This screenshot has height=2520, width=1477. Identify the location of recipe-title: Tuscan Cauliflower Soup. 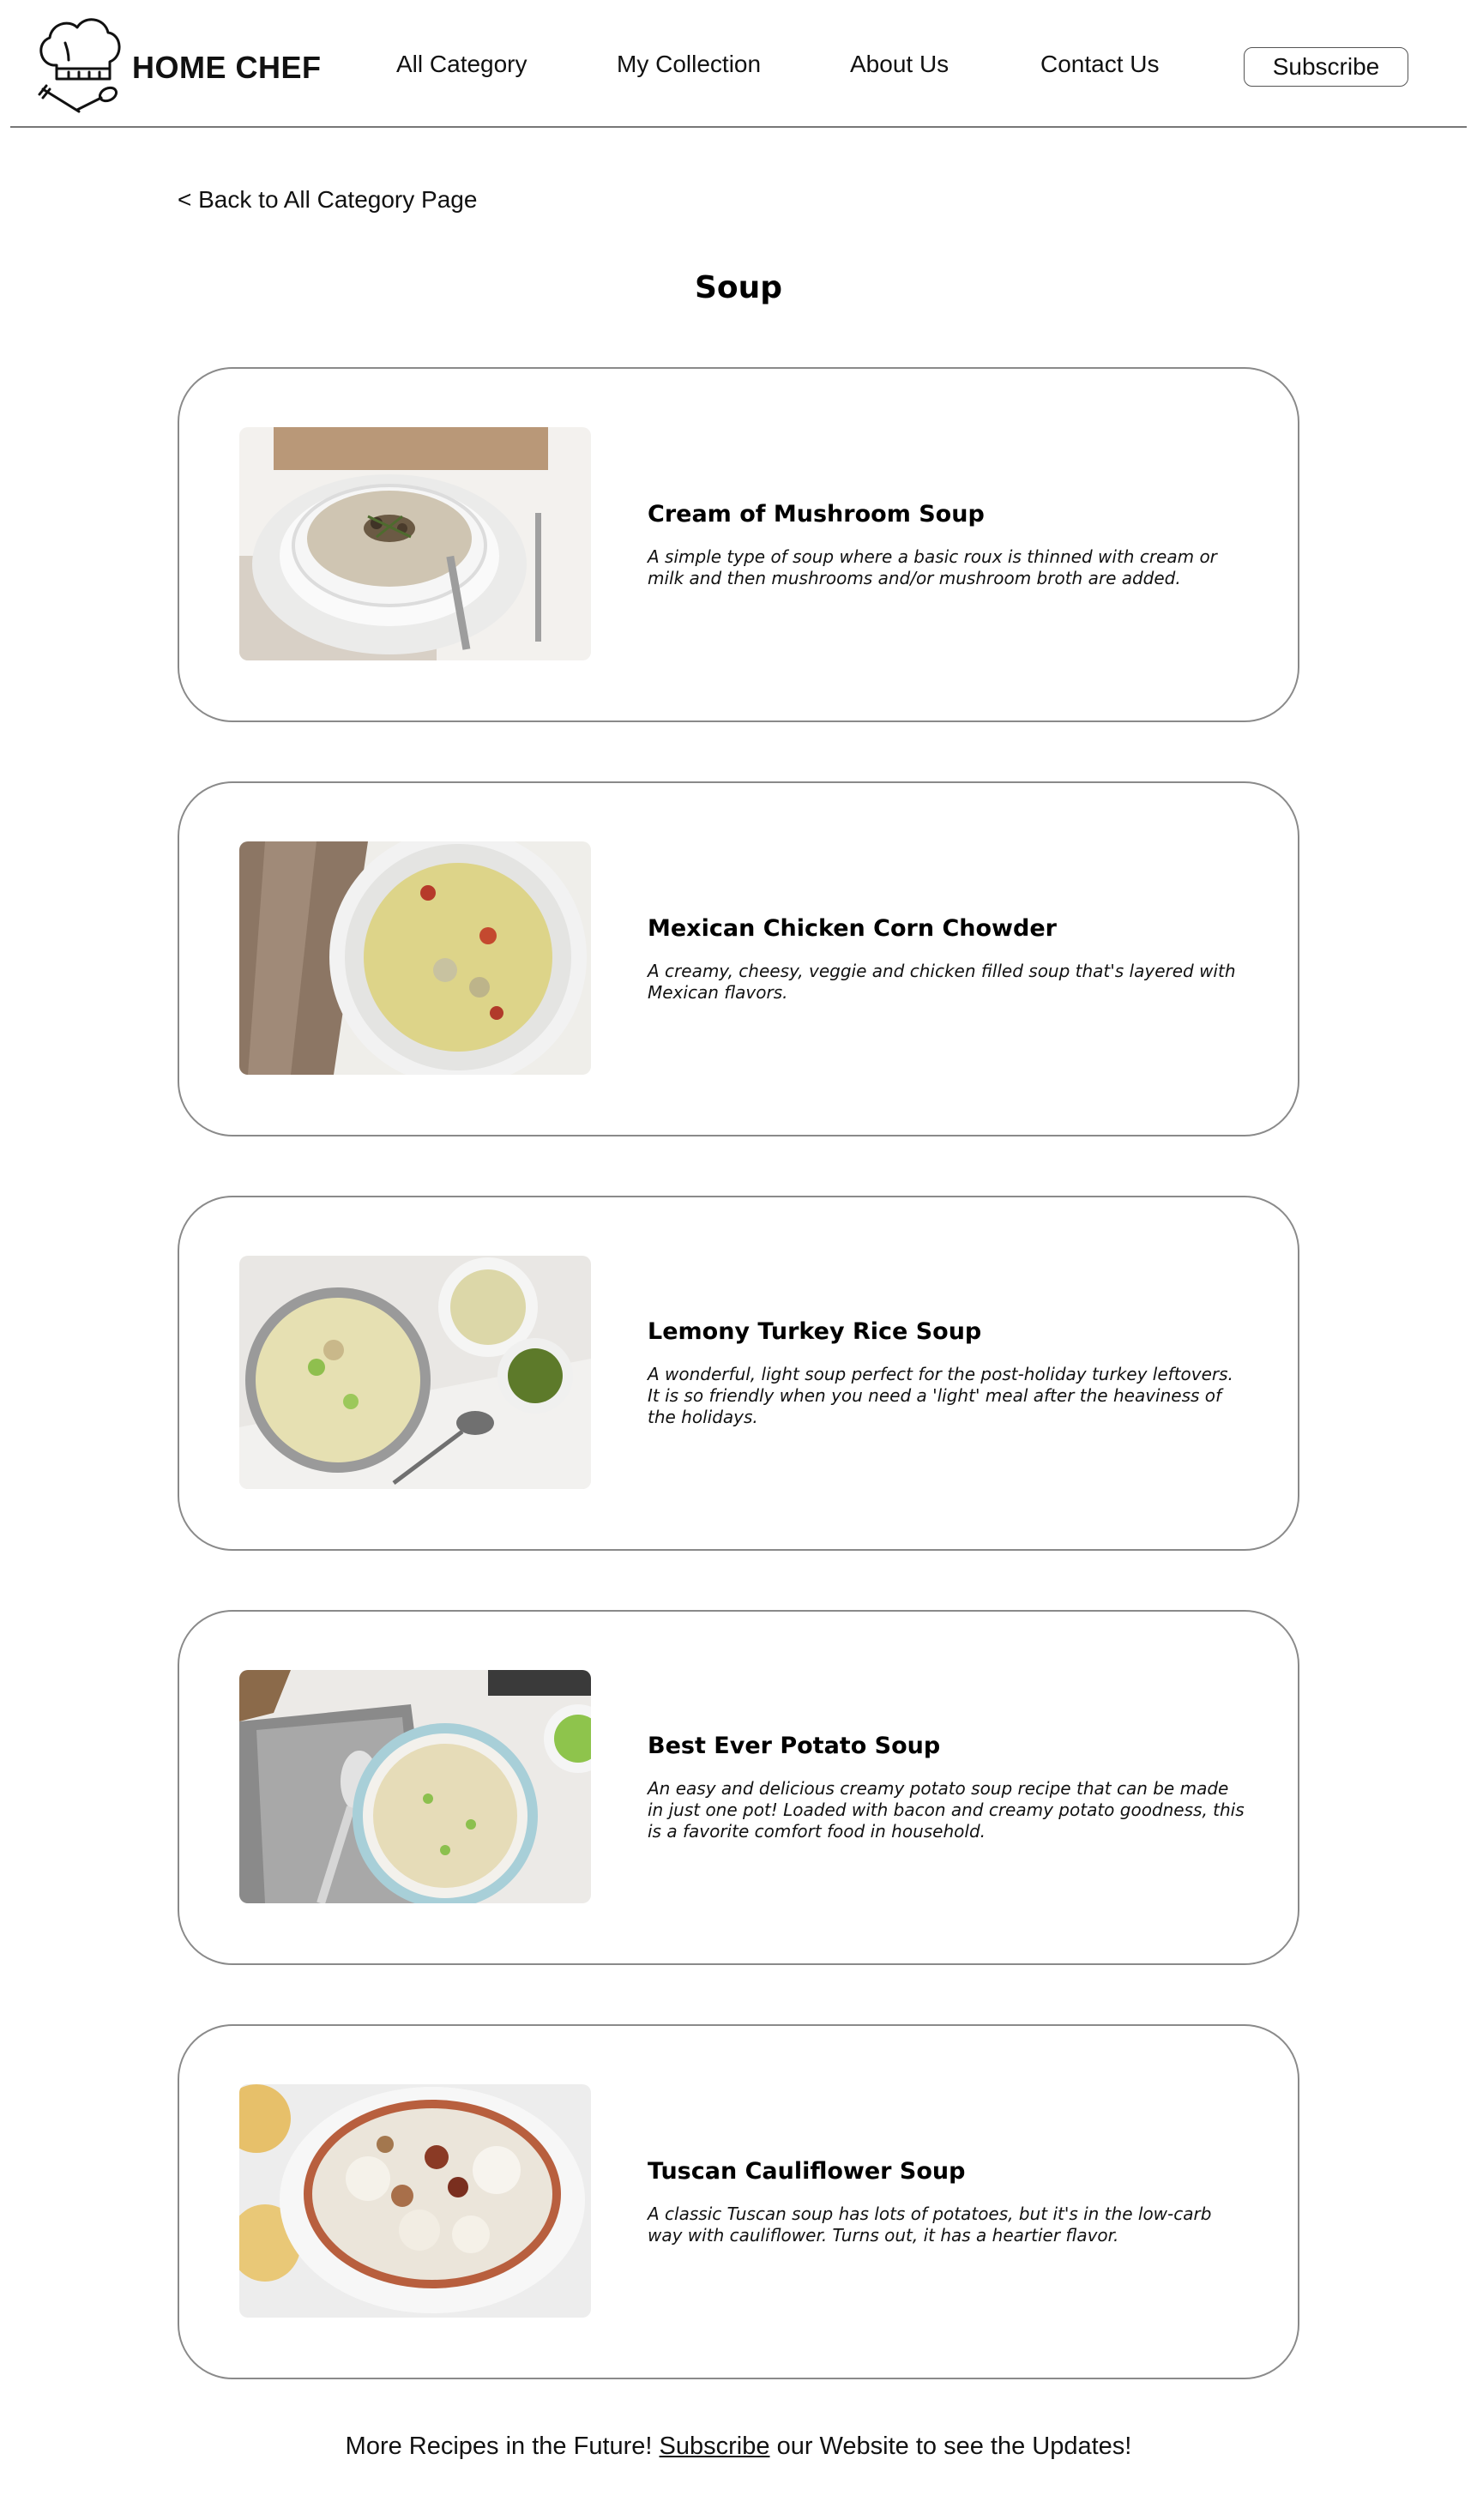
(807, 2171).